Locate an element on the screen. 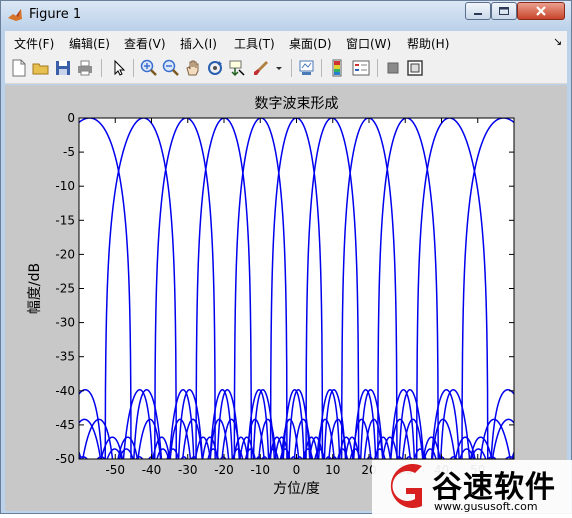 Image resolution: width=572 pixels, height=518 pixels. watermark-url: www.gususoft.com is located at coordinates (486, 506).